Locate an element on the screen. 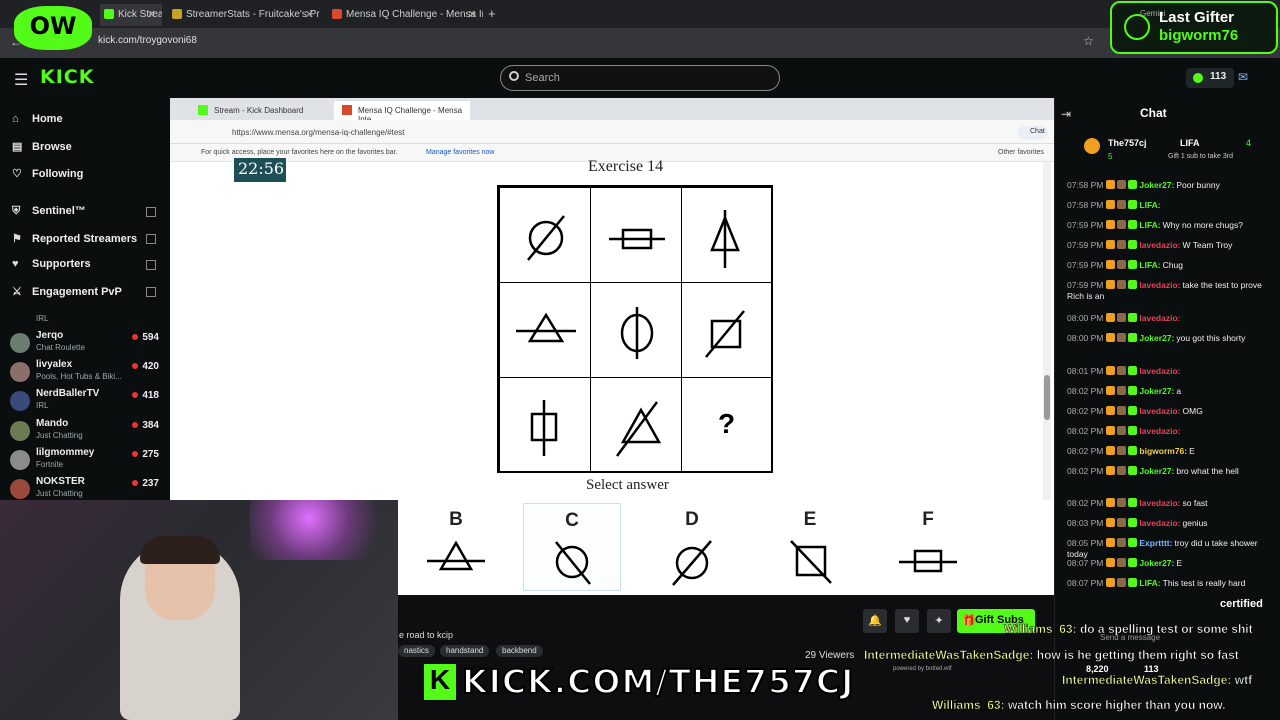  rival-gifter-name: LIFA is located at coordinates (1190, 143).